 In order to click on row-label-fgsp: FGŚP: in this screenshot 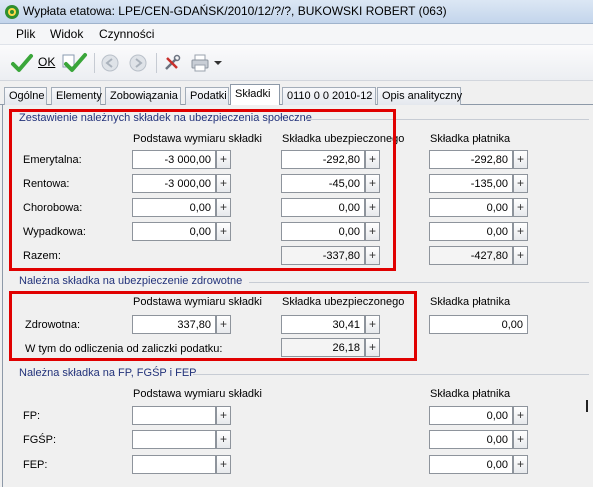, I will do `click(40, 440)`.